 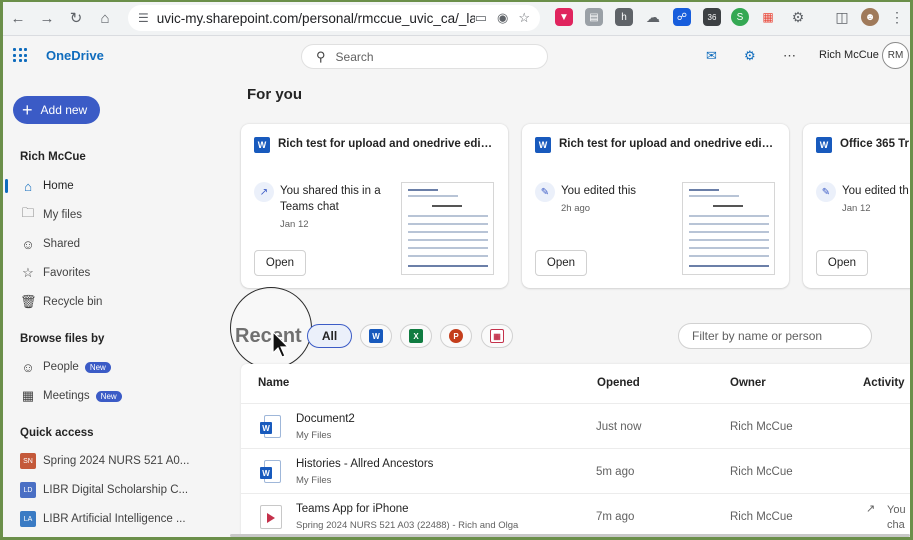 I want to click on nav-item-home: ⌂ Home, so click(x=47, y=186).